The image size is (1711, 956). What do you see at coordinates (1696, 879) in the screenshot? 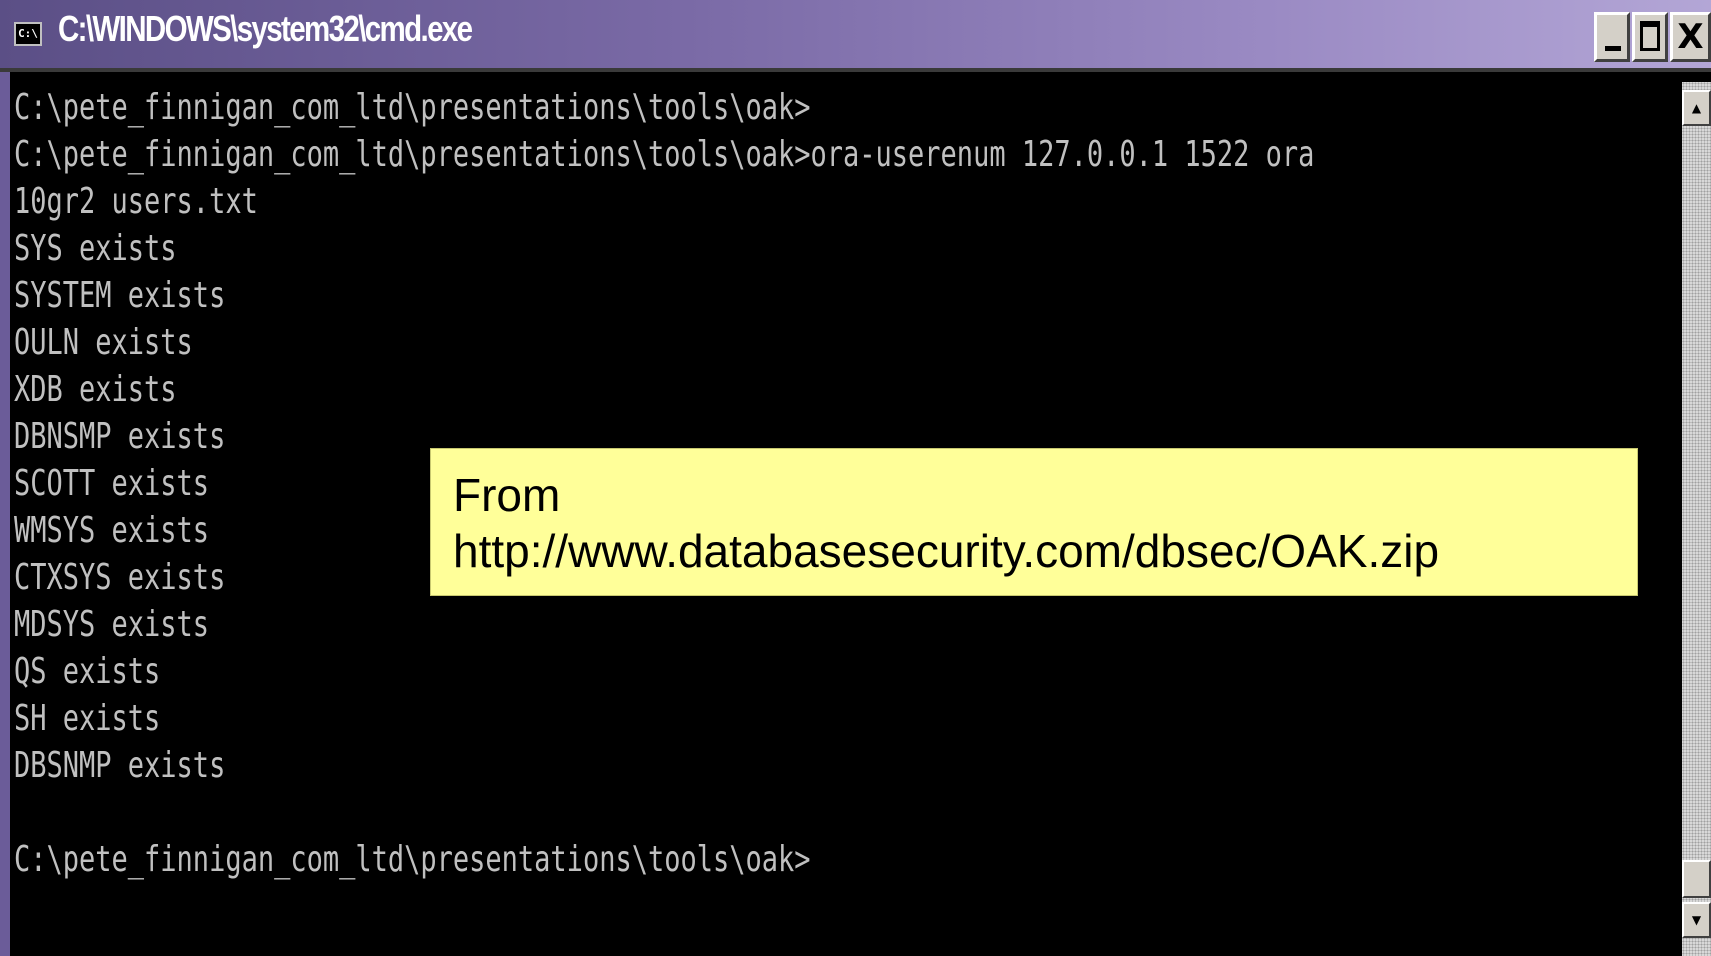
I see `scrollbar-thumb` at bounding box center [1696, 879].